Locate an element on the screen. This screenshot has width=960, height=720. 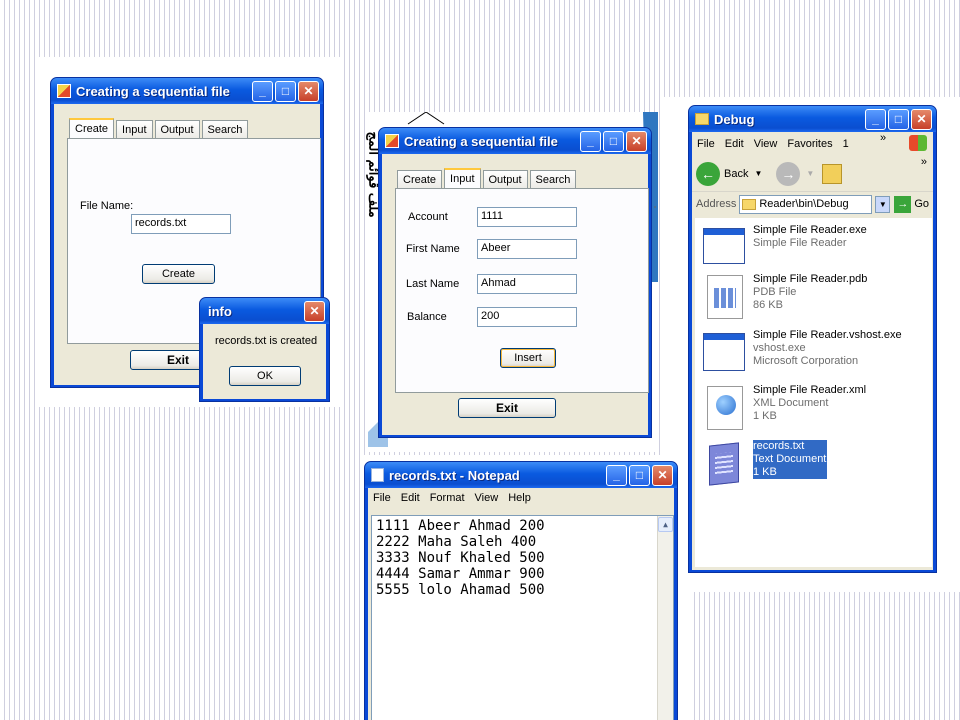
list-item: Simple File Reader.exe Simple File Reader is located at coordinates (784, 247).